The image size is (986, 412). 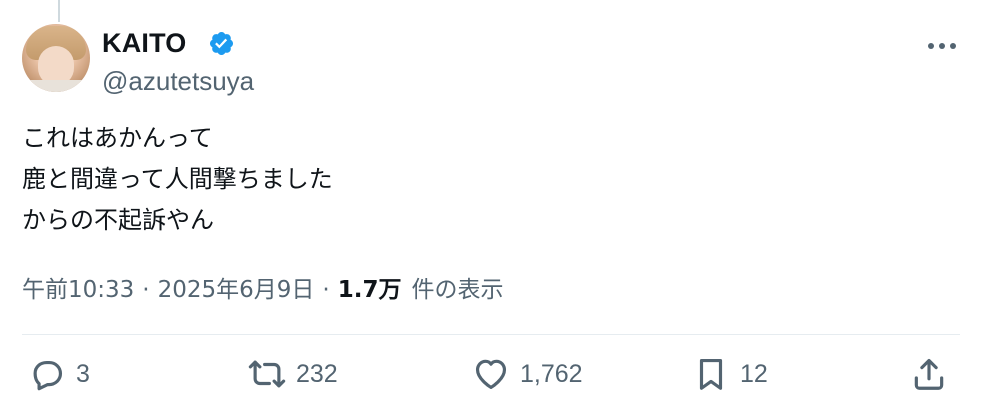 What do you see at coordinates (317, 373) in the screenshot?
I see `retweet-count: 232` at bounding box center [317, 373].